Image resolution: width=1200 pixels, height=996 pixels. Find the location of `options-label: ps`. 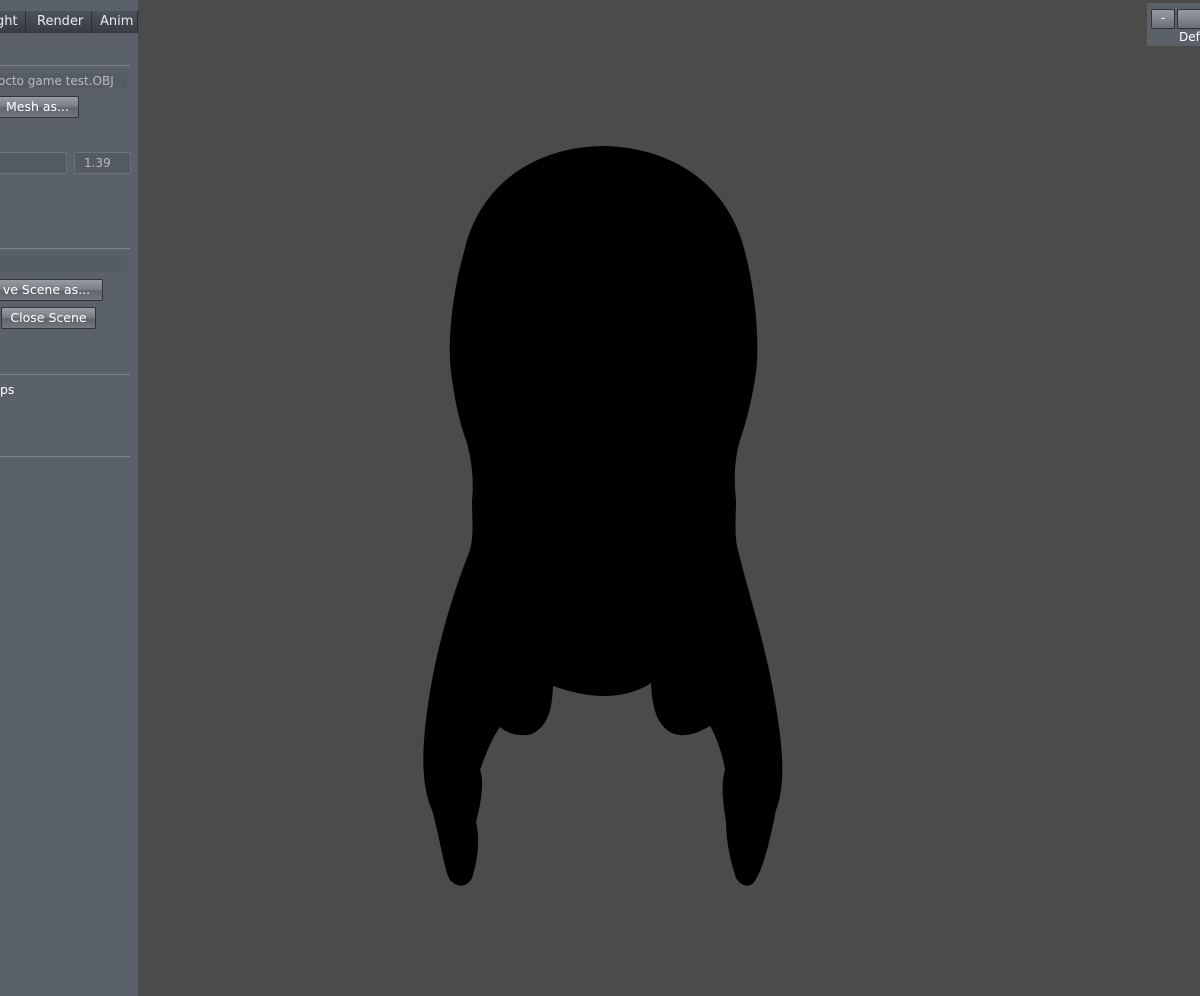

options-label: ps is located at coordinates (7, 389).